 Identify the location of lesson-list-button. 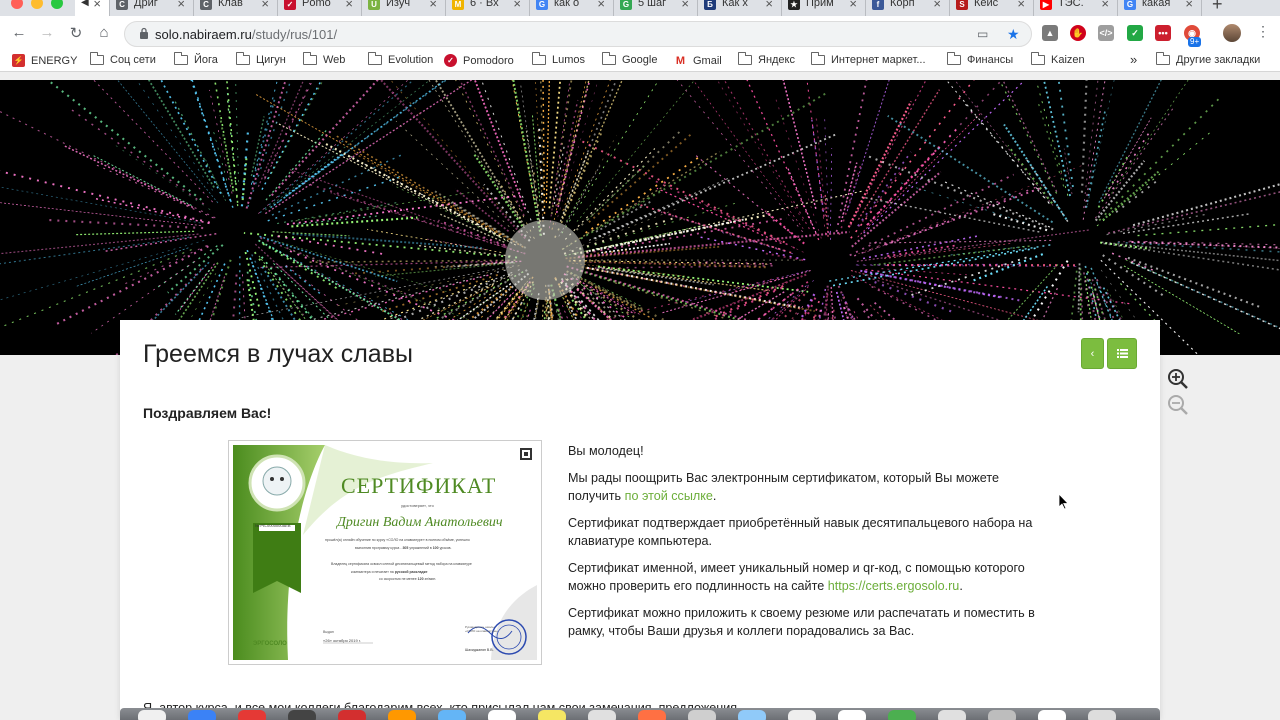
(1122, 353).